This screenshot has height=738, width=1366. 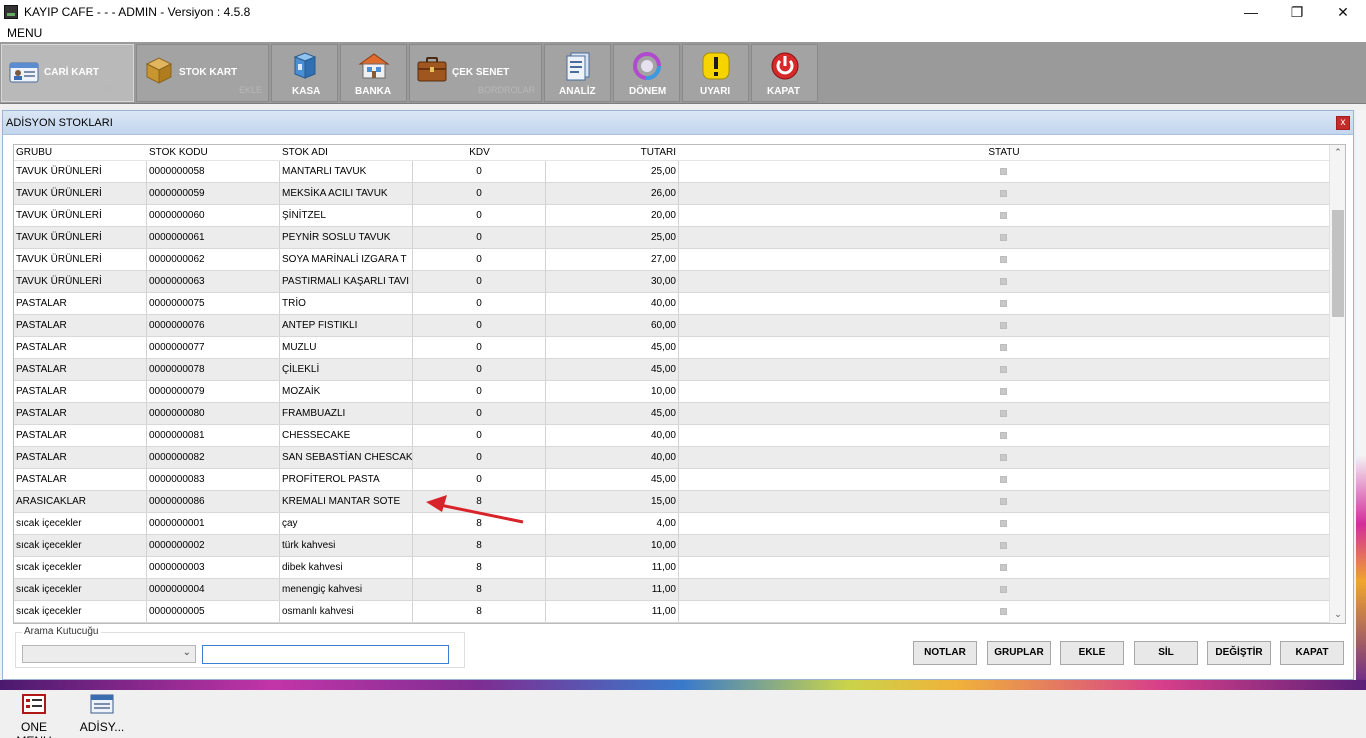 I want to click on grid-vertical-scrollbar: ⌃ ⌄, so click(x=1337, y=384).